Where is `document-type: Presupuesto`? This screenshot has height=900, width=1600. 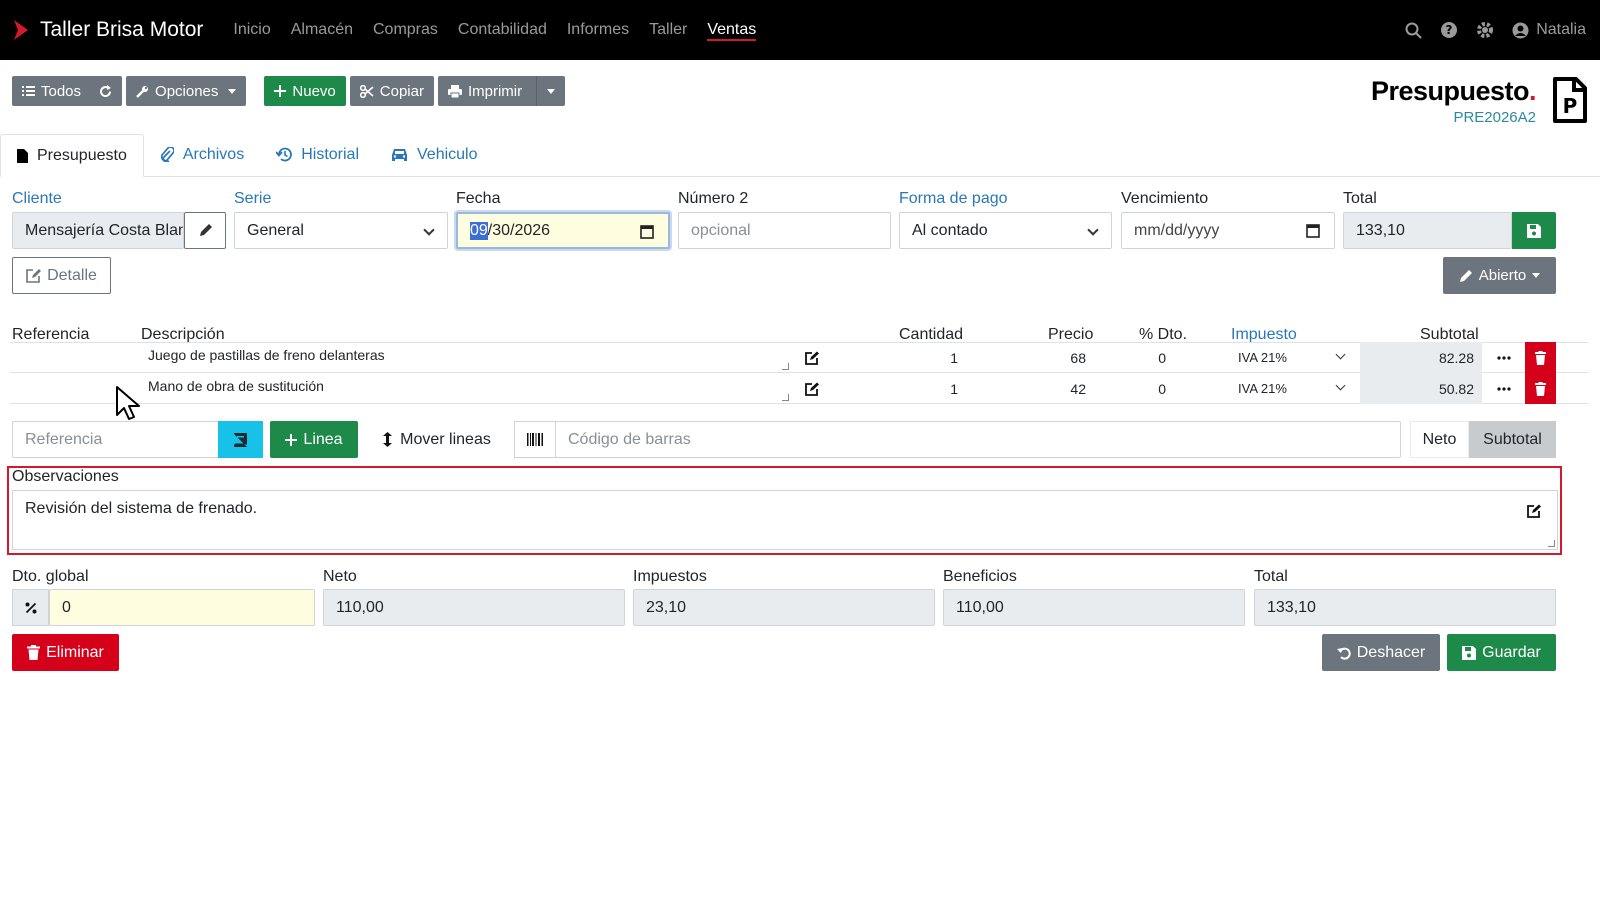 document-type: Presupuesto is located at coordinates (1450, 91).